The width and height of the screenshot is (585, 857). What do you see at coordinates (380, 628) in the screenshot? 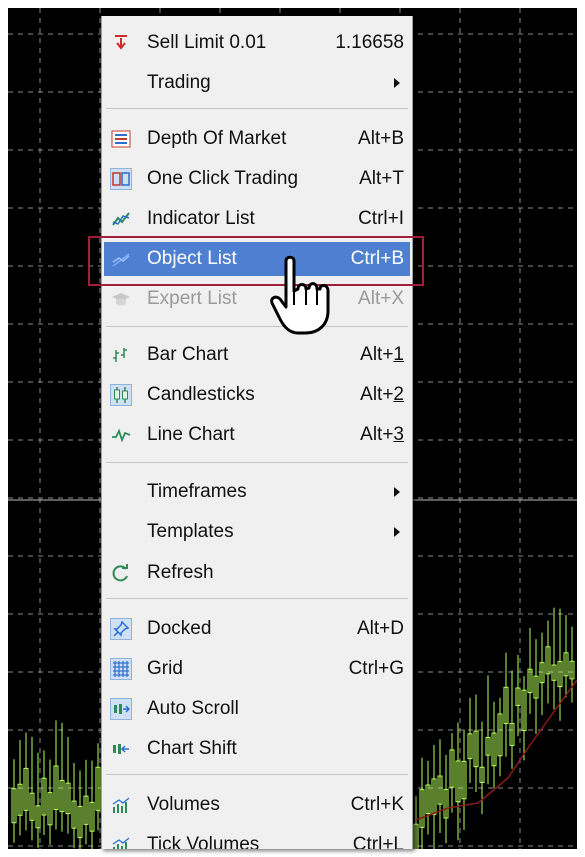
I see `menu-item-shortcut: Alt+D` at bounding box center [380, 628].